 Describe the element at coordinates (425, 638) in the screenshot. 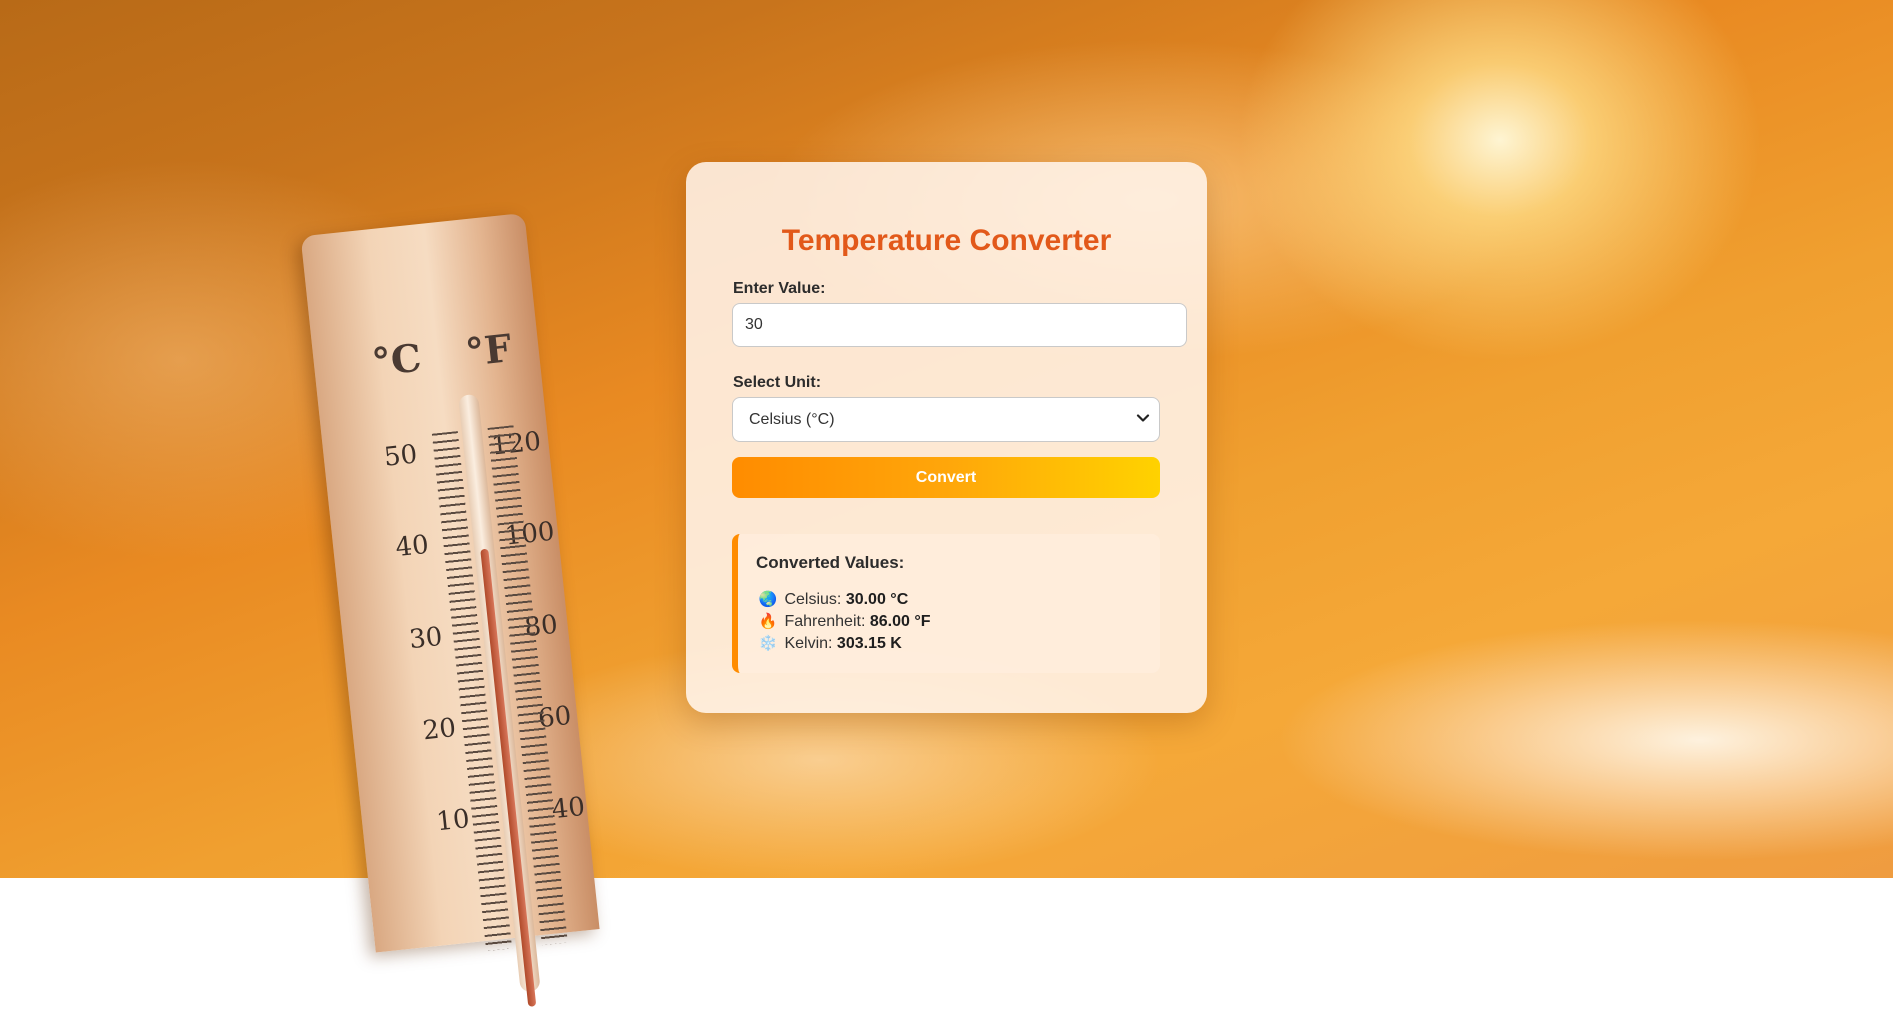

I see `celsius-tick-label: 30` at that location.